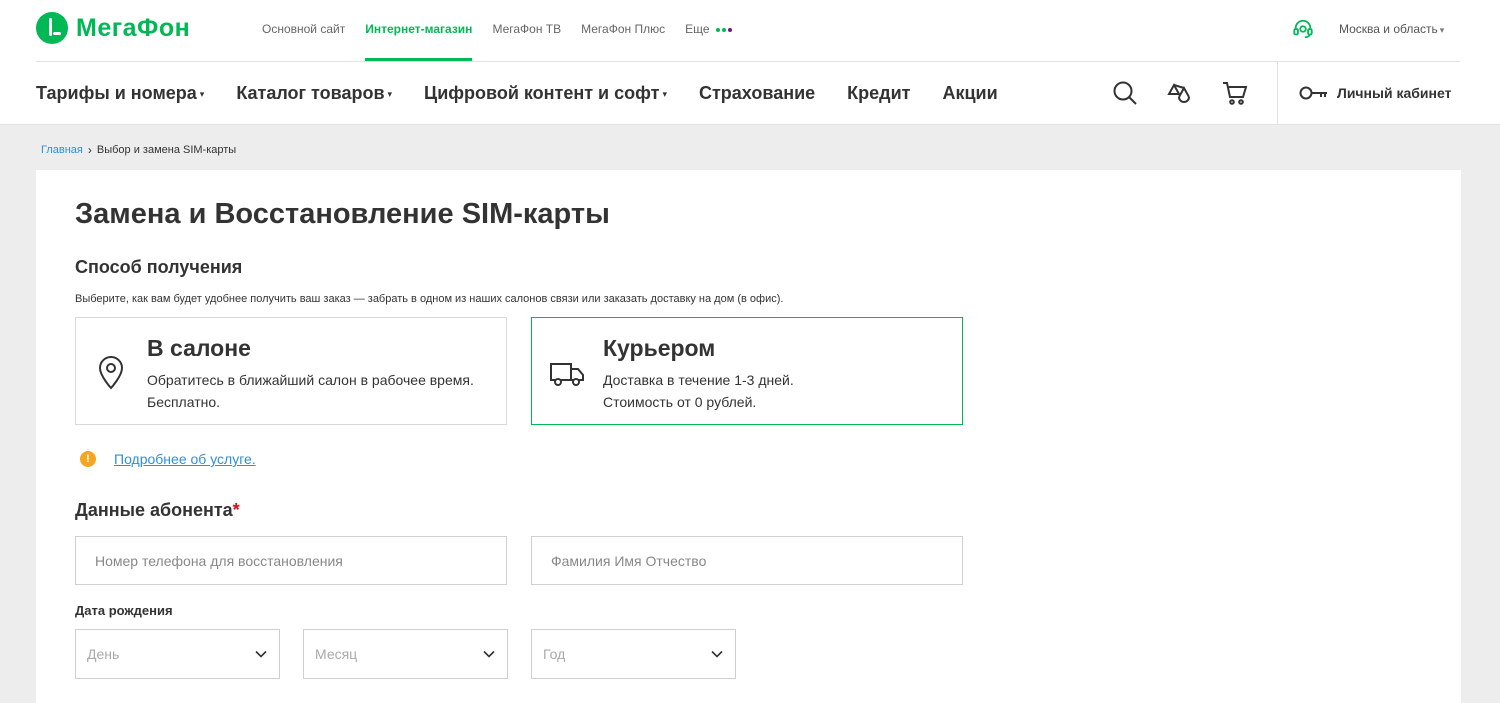 This screenshot has height=703, width=1500. What do you see at coordinates (659, 348) in the screenshot?
I see `option-courier-title: Курьером` at bounding box center [659, 348].